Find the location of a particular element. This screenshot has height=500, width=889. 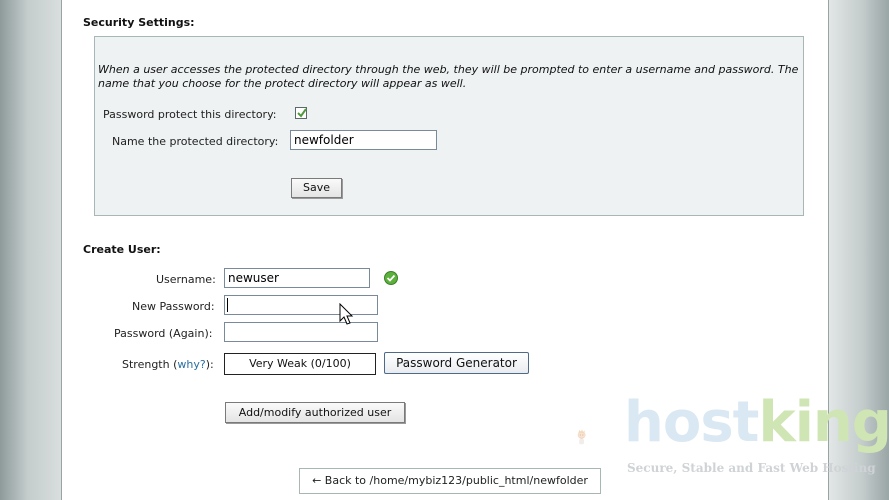

username-input is located at coordinates (297, 278).